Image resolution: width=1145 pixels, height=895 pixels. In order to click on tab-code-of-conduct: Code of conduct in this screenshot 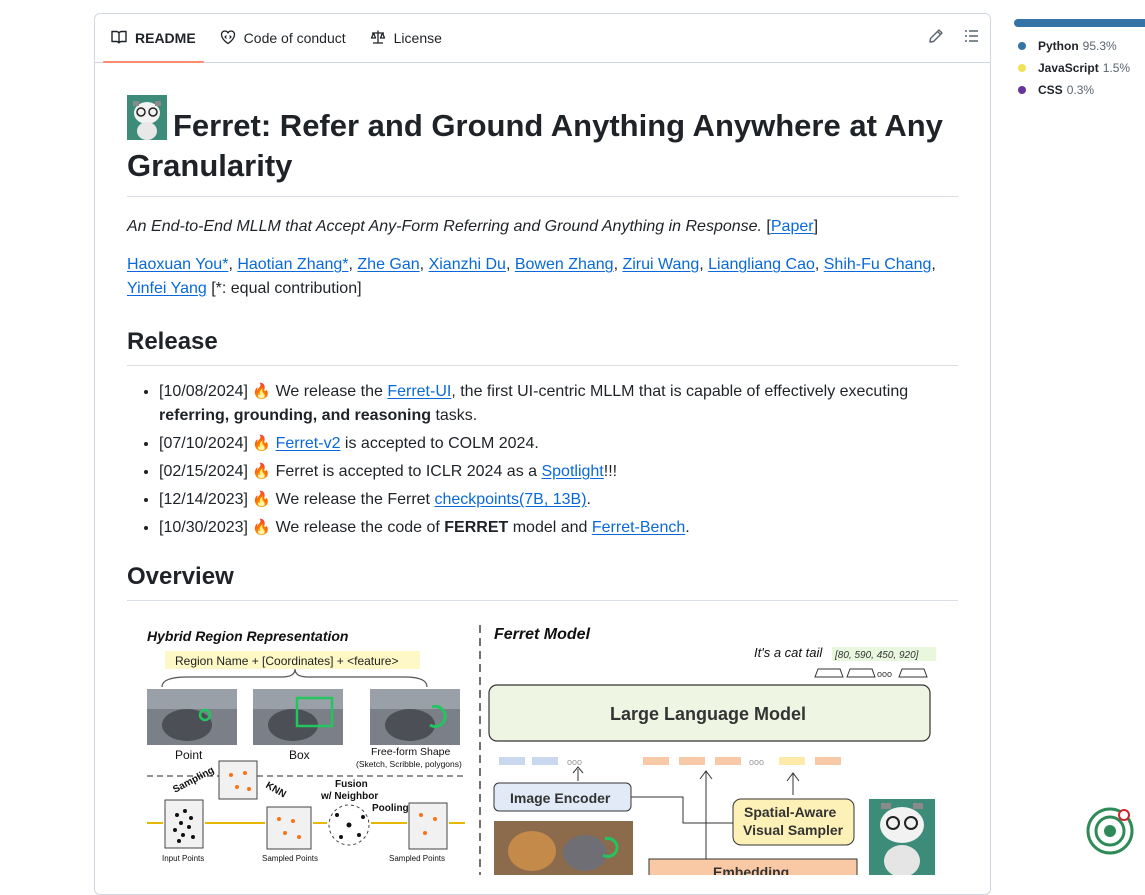, I will do `click(283, 38)`.